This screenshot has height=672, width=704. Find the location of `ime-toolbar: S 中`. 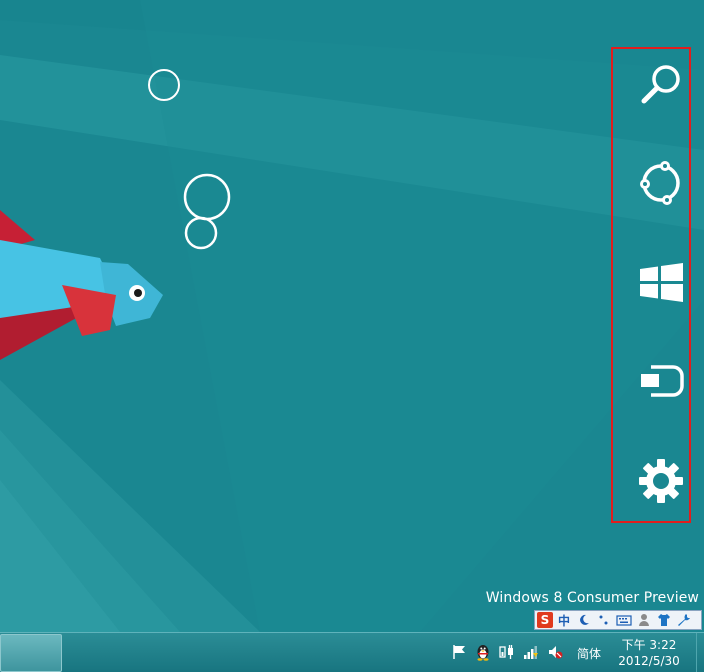

ime-toolbar: S 中 is located at coordinates (618, 620).